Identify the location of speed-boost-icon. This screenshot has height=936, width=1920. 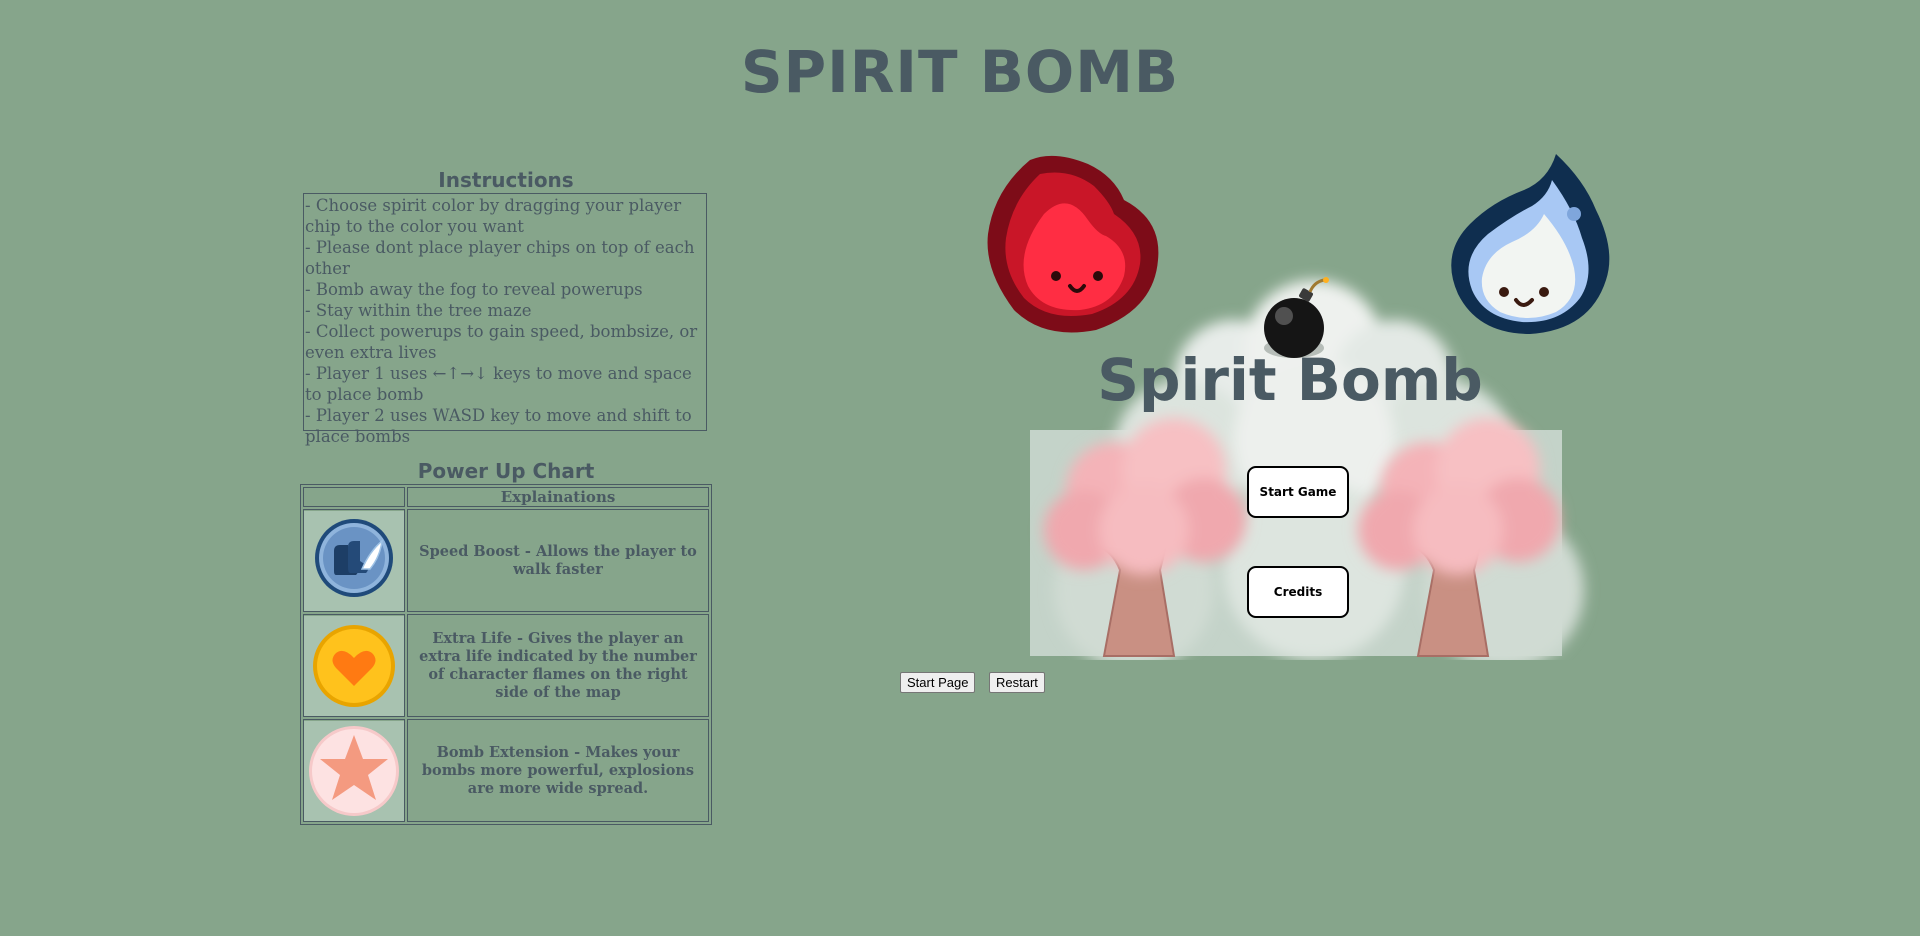
(354, 560).